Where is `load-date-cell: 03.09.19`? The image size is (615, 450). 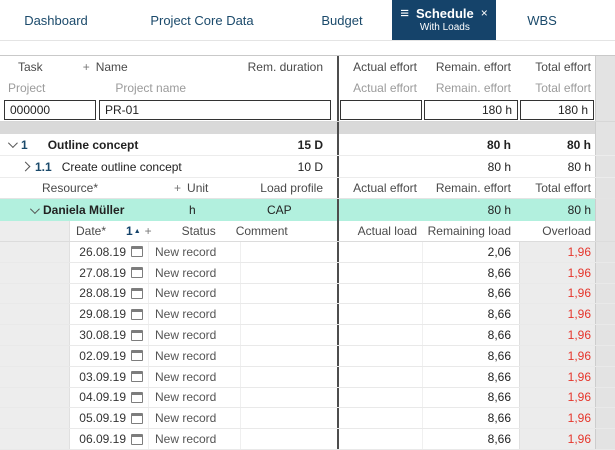 load-date-cell: 03.09.19 is located at coordinates (98, 377).